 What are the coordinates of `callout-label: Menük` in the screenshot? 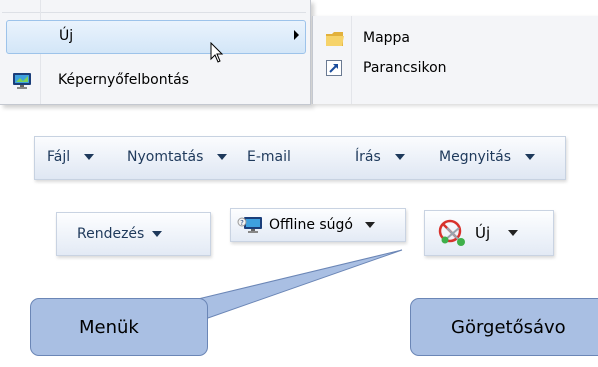 It's located at (109, 327).